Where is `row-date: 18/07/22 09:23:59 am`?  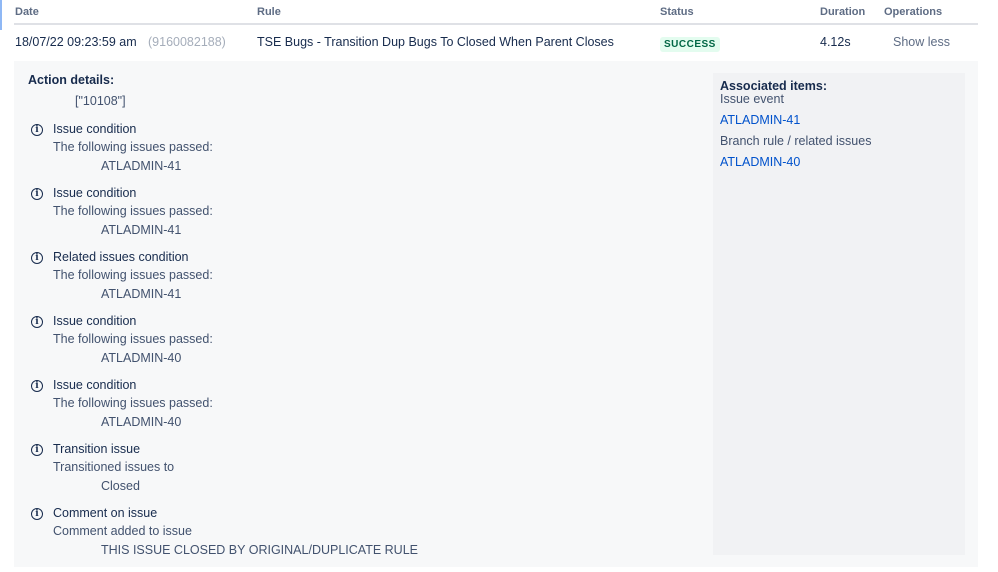 row-date: 18/07/22 09:23:59 am is located at coordinates (76, 42).